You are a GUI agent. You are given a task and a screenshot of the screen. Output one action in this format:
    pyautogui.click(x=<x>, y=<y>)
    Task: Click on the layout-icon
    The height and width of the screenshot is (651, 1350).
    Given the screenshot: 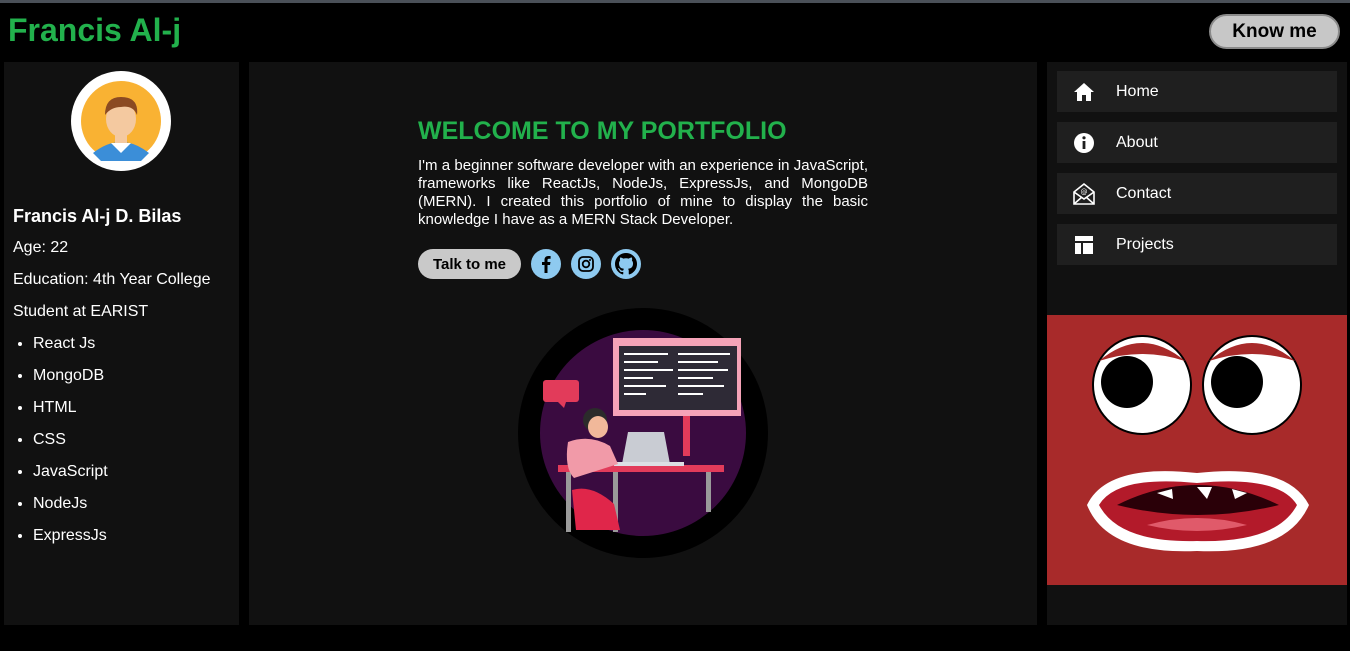 What is the action you would take?
    pyautogui.click(x=1084, y=245)
    